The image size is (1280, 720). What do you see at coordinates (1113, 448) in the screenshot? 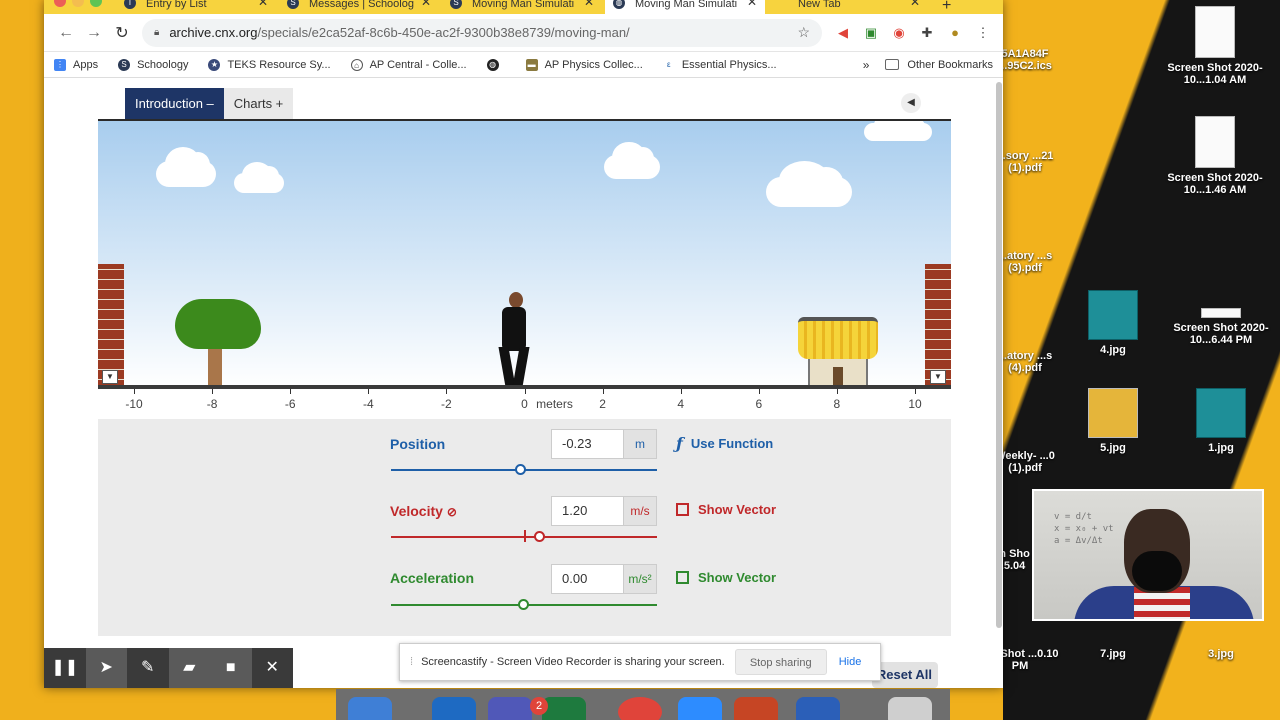
I see `desktop-file-label: 5.jpg` at bounding box center [1113, 448].